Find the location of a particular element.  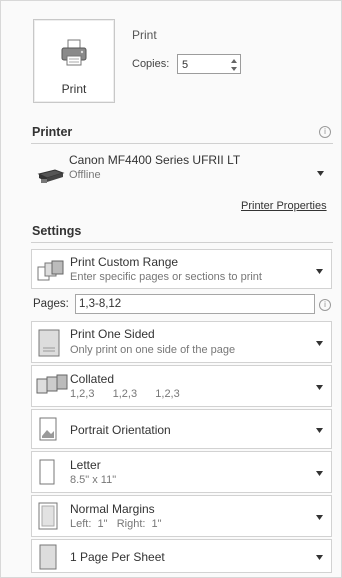

paper-size-sub: 8.5" x 11" is located at coordinates (93, 480).